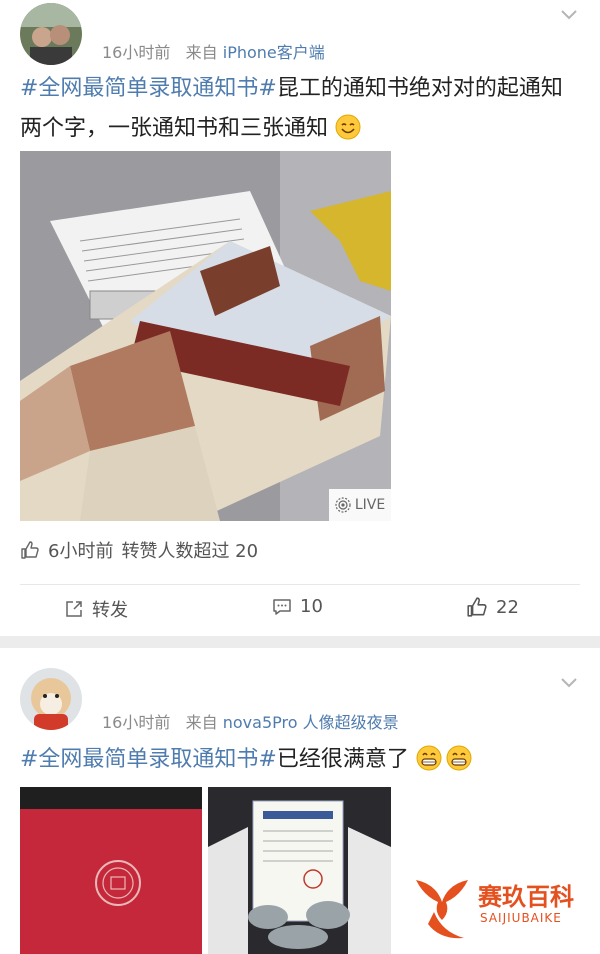 This screenshot has height=954, width=600. What do you see at coordinates (74, 609) in the screenshot?
I see `repost-icon` at bounding box center [74, 609].